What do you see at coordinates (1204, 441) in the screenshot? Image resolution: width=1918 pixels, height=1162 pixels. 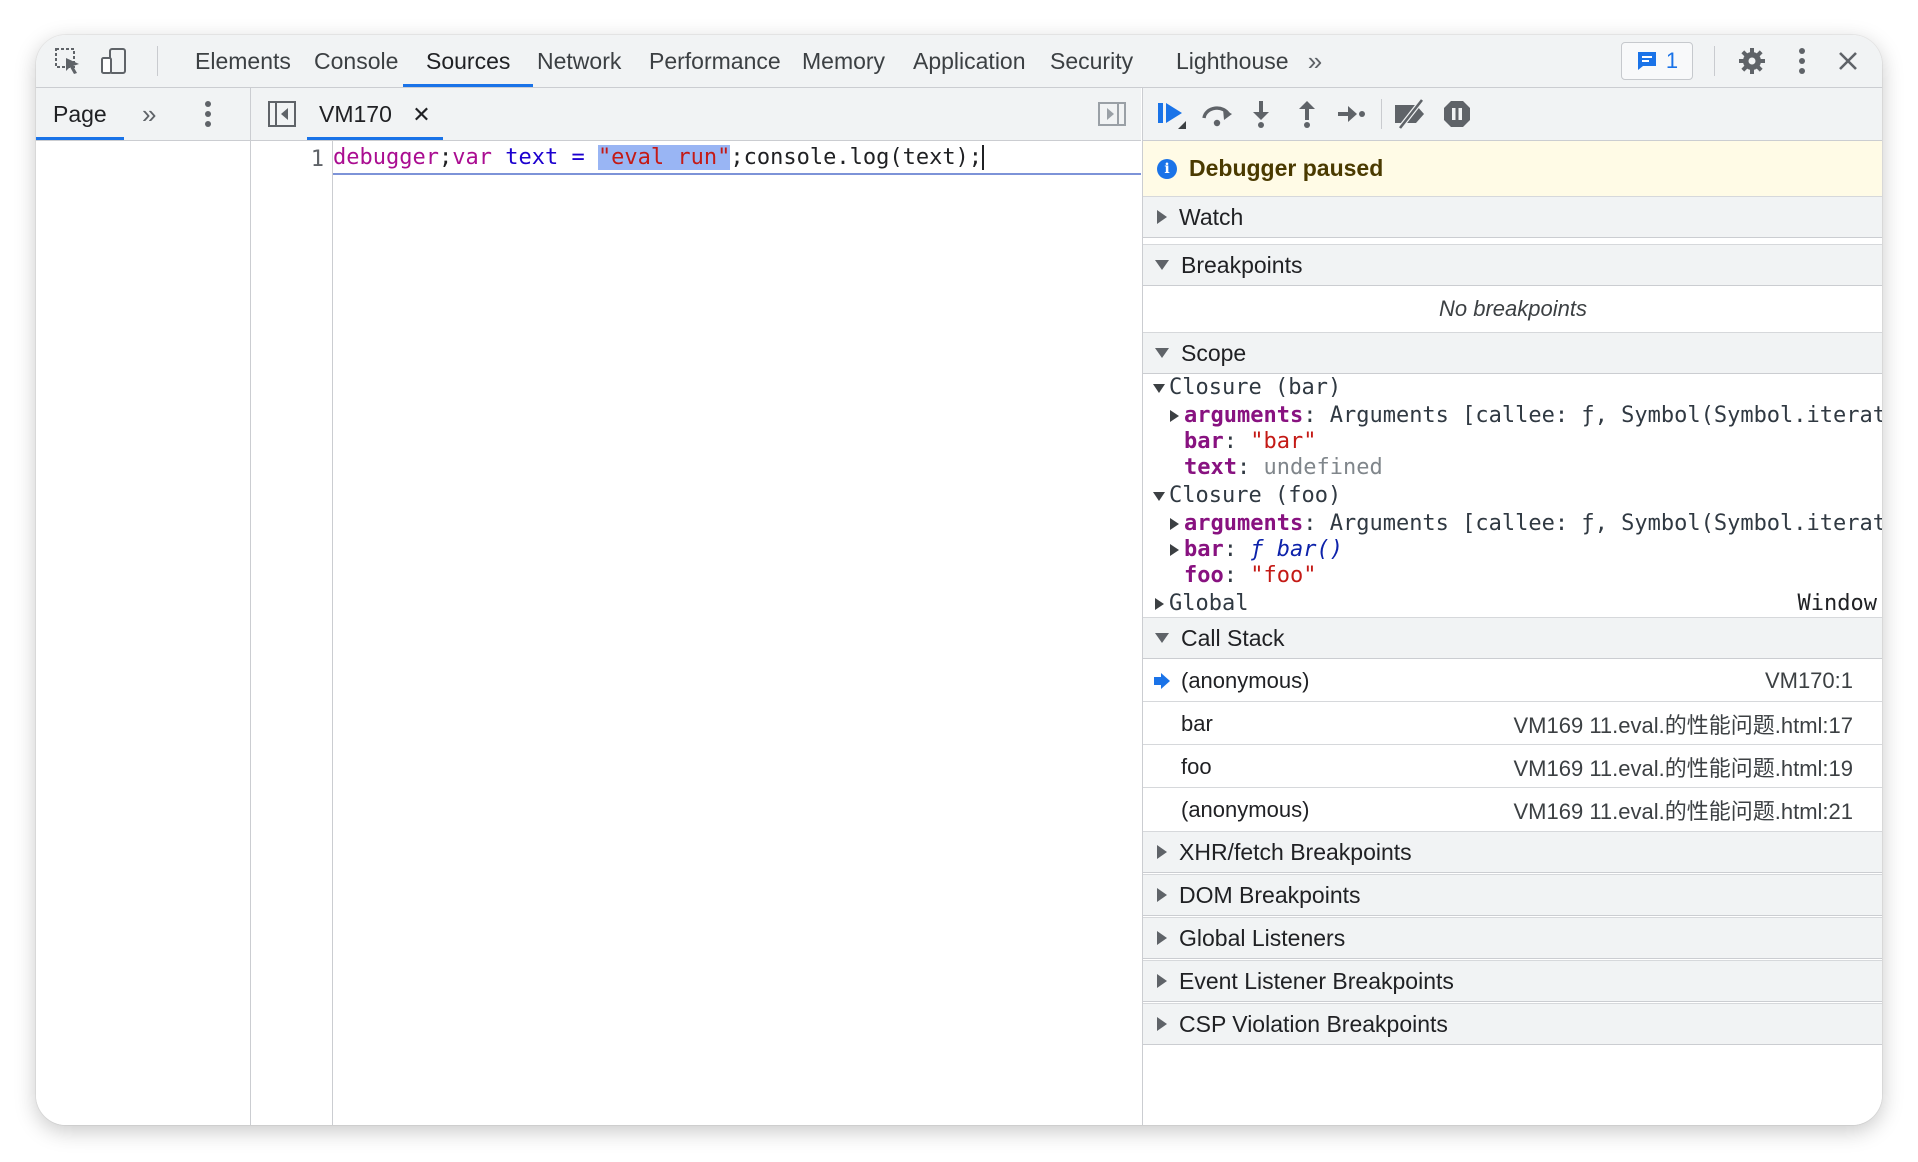 I see `property-name: bar` at bounding box center [1204, 441].